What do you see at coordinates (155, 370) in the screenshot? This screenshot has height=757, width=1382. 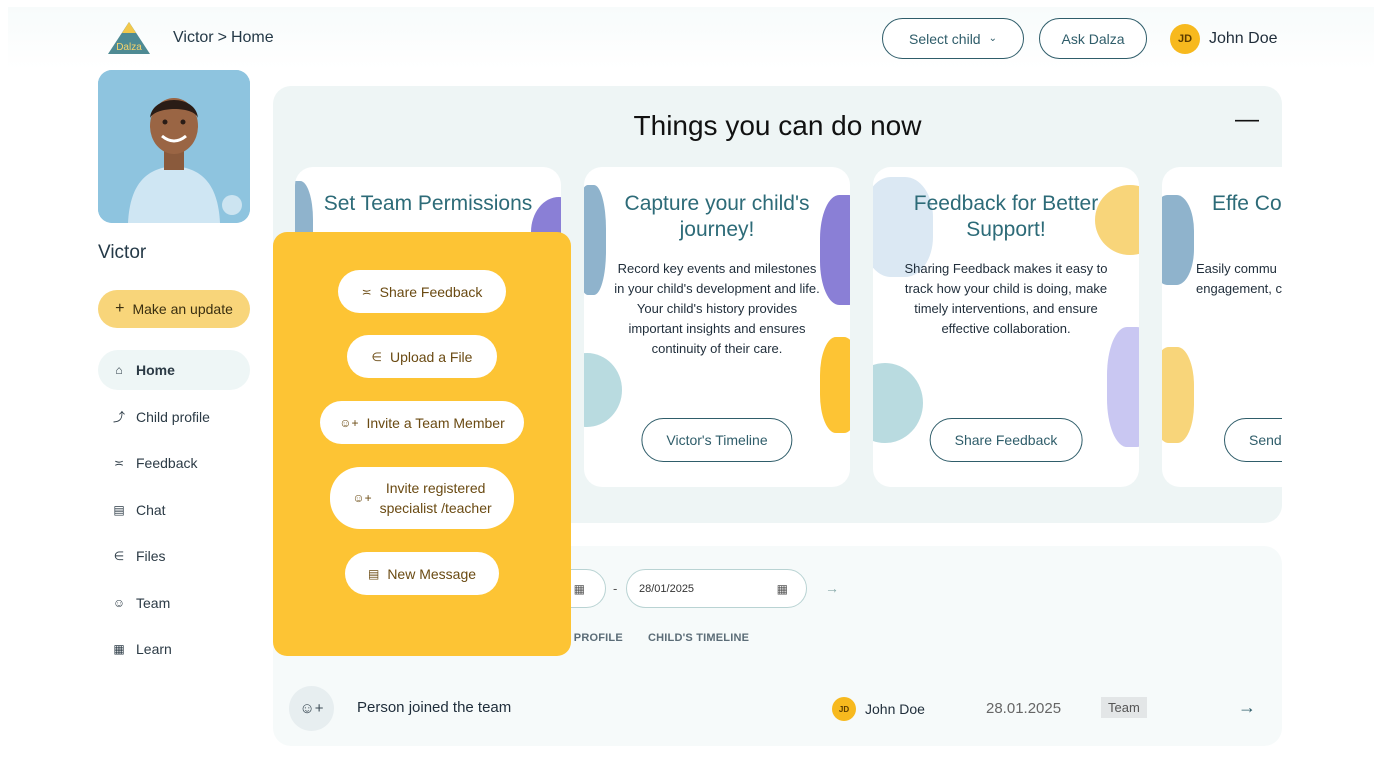 I see `sidebar-item-label: Home` at bounding box center [155, 370].